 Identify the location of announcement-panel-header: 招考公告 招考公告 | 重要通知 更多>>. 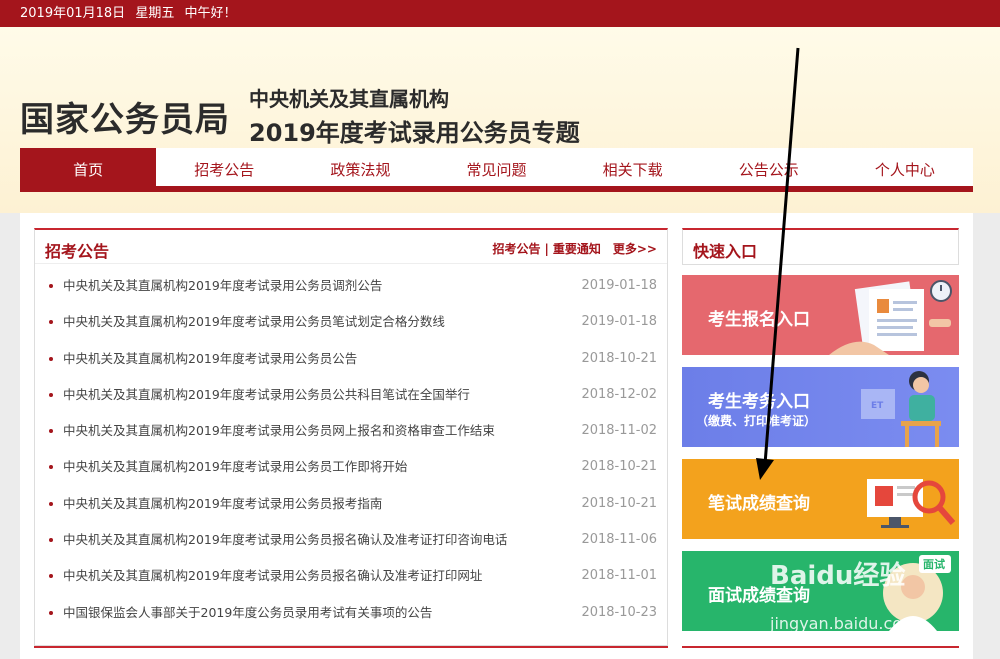
(351, 247).